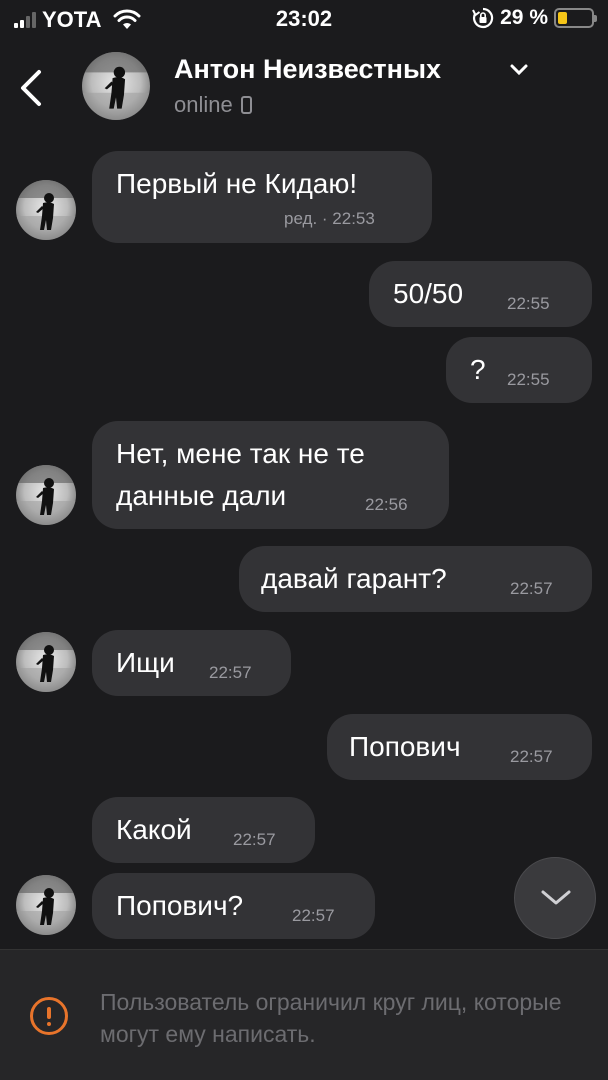 This screenshot has height=1080, width=608. Describe the element at coordinates (203, 104) in the screenshot. I see `online-label: online` at that location.